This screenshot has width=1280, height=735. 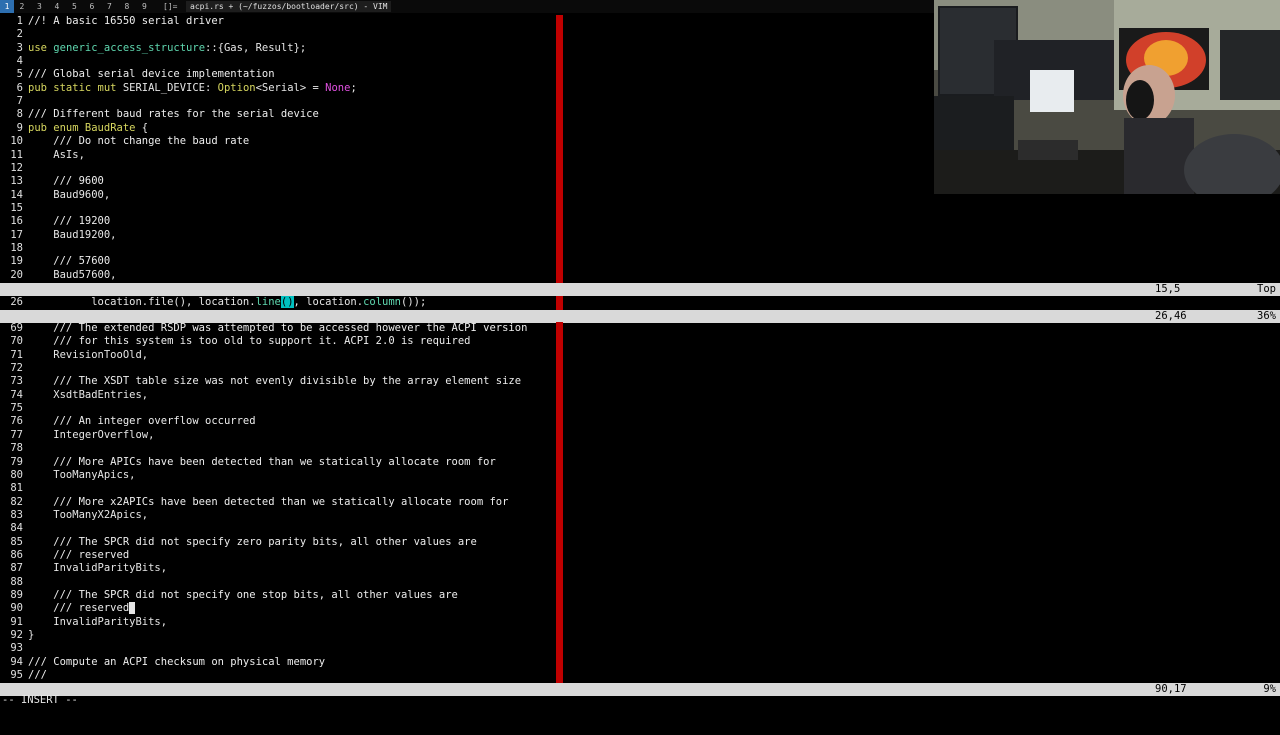 What do you see at coordinates (14, 101) in the screenshot?
I see `code-line: 7` at bounding box center [14, 101].